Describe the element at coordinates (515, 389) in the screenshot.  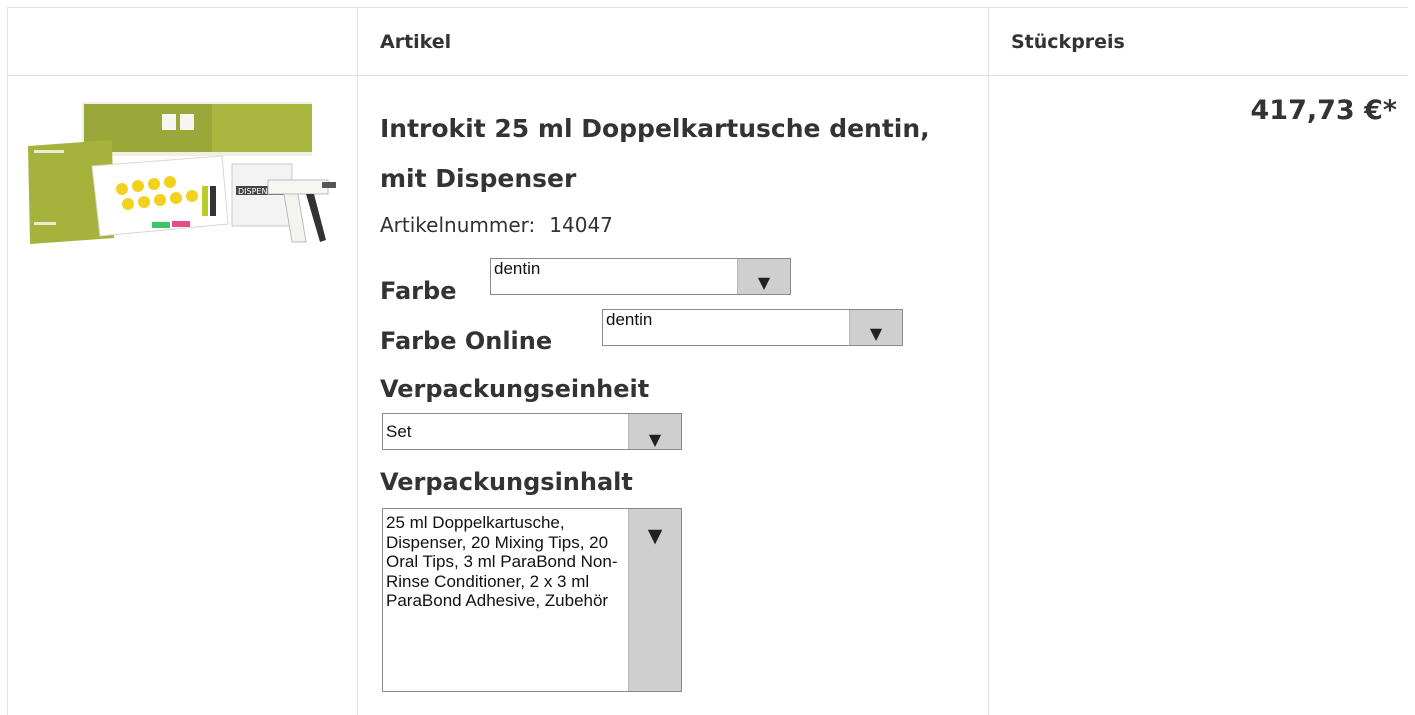
I see `verpackungseinheit-label: Verpackungseinheit` at that location.